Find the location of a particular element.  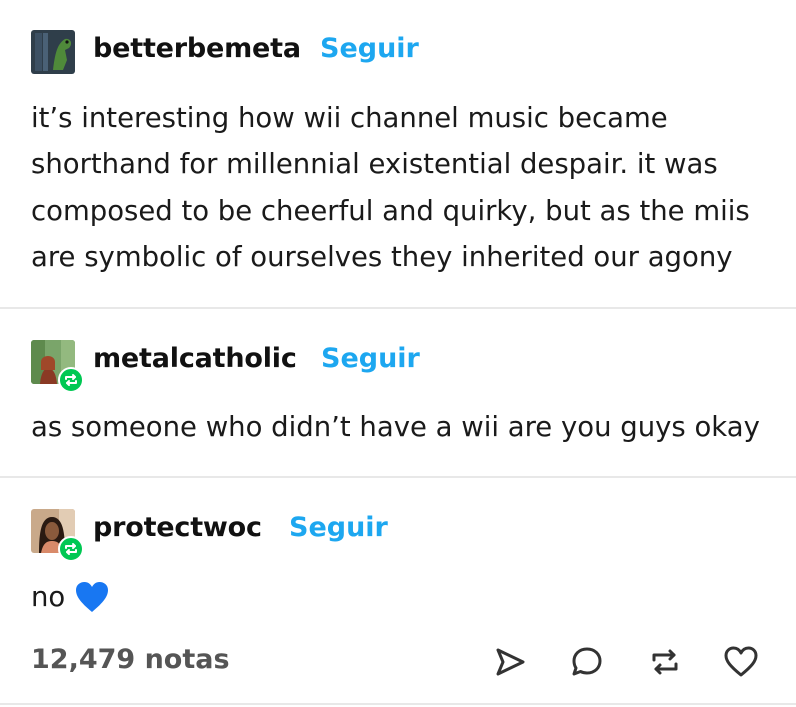

reply-icon is located at coordinates (587, 662).